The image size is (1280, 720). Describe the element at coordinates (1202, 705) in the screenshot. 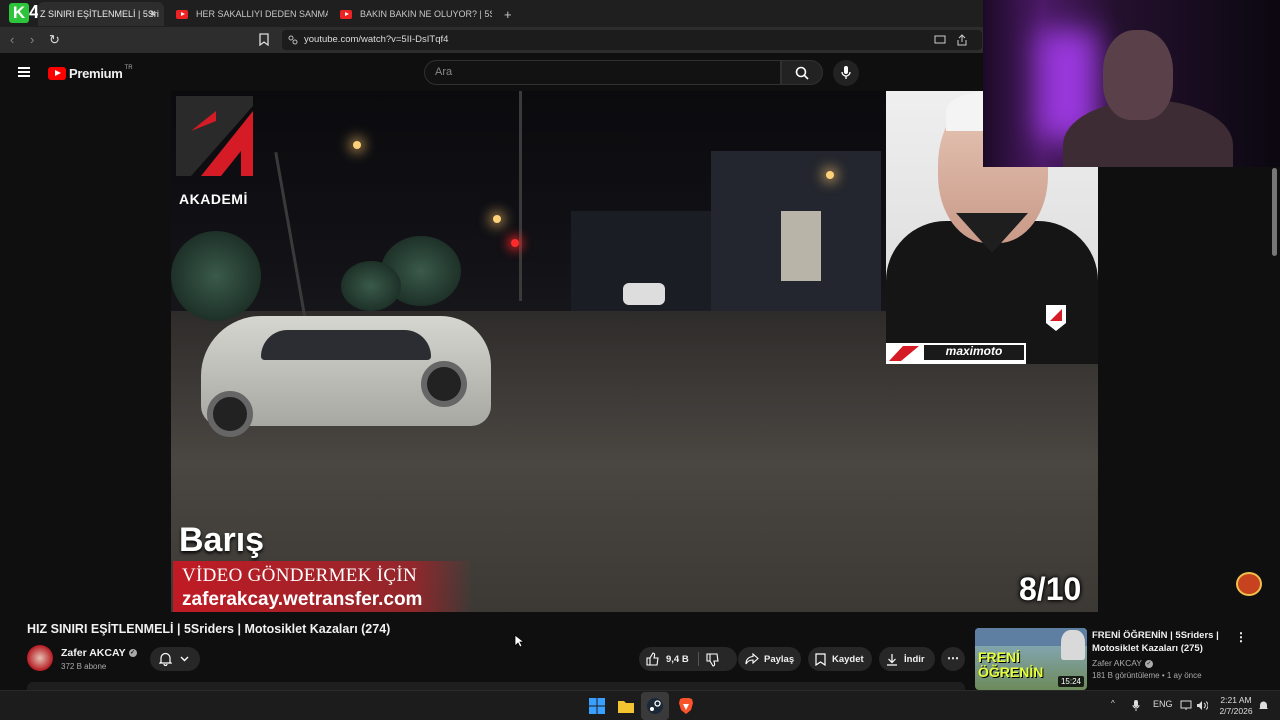

I see `volume-icon` at that location.